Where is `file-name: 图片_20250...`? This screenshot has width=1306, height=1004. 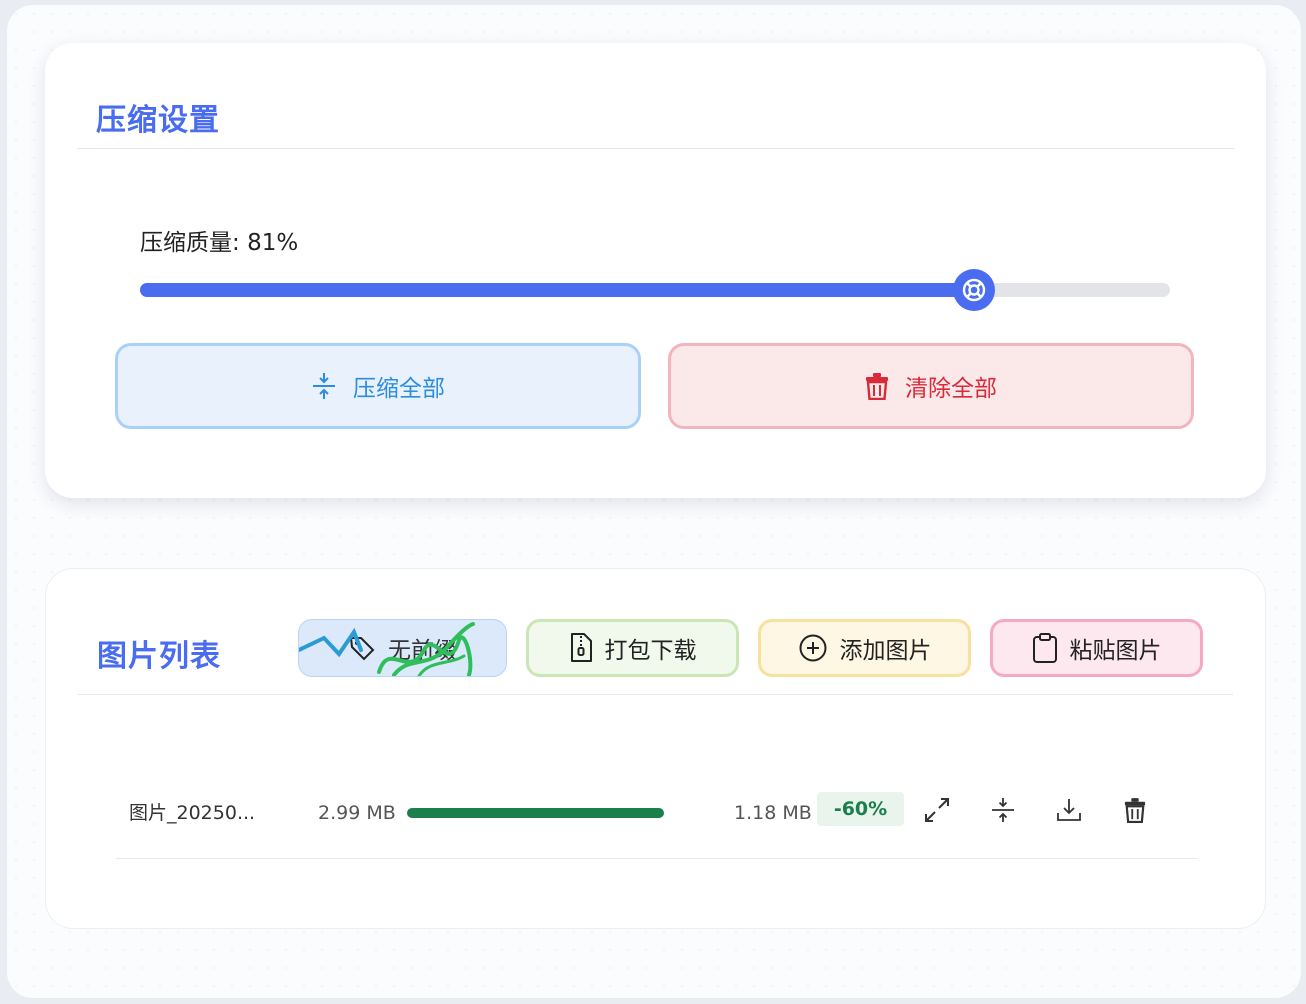 file-name: 图片_20250... is located at coordinates (192, 813).